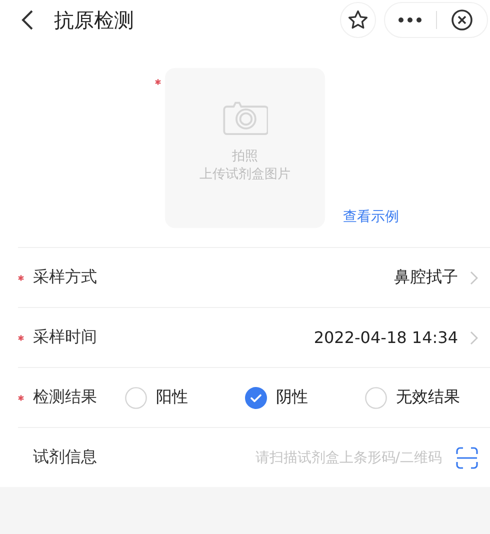 Image resolution: width=490 pixels, height=534 pixels. Describe the element at coordinates (65, 337) in the screenshot. I see `field-label: 采样时间` at that location.